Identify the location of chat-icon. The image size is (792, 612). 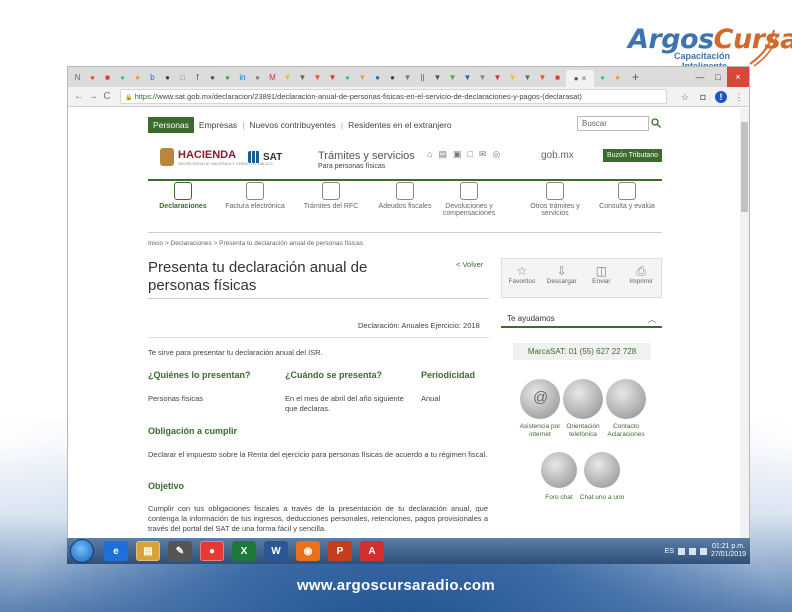
(602, 470).